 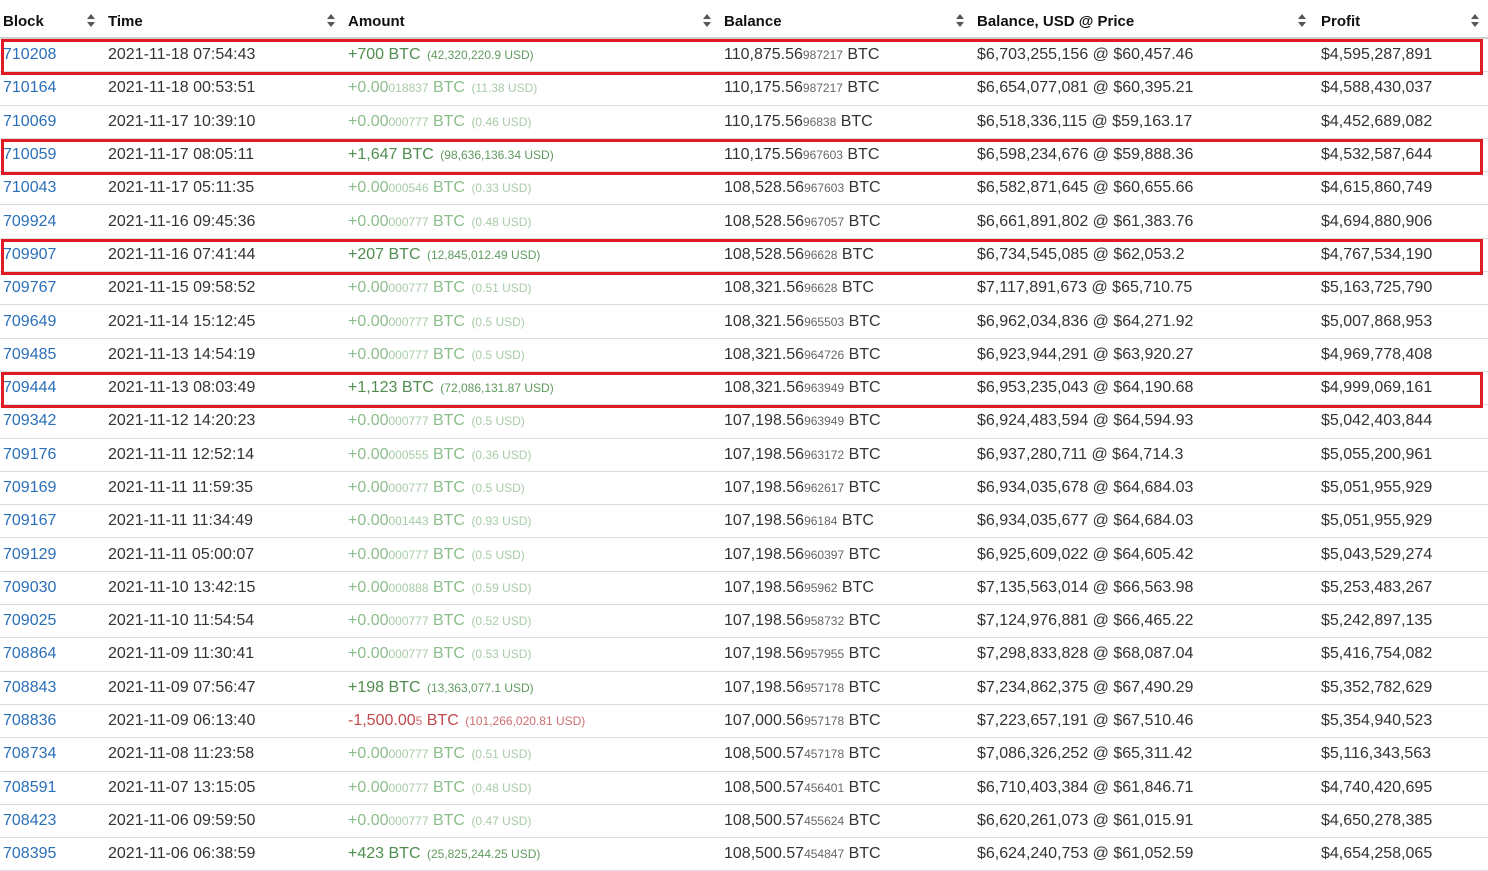 What do you see at coordinates (366, 254) in the screenshot?
I see `amount-main: +207` at bounding box center [366, 254].